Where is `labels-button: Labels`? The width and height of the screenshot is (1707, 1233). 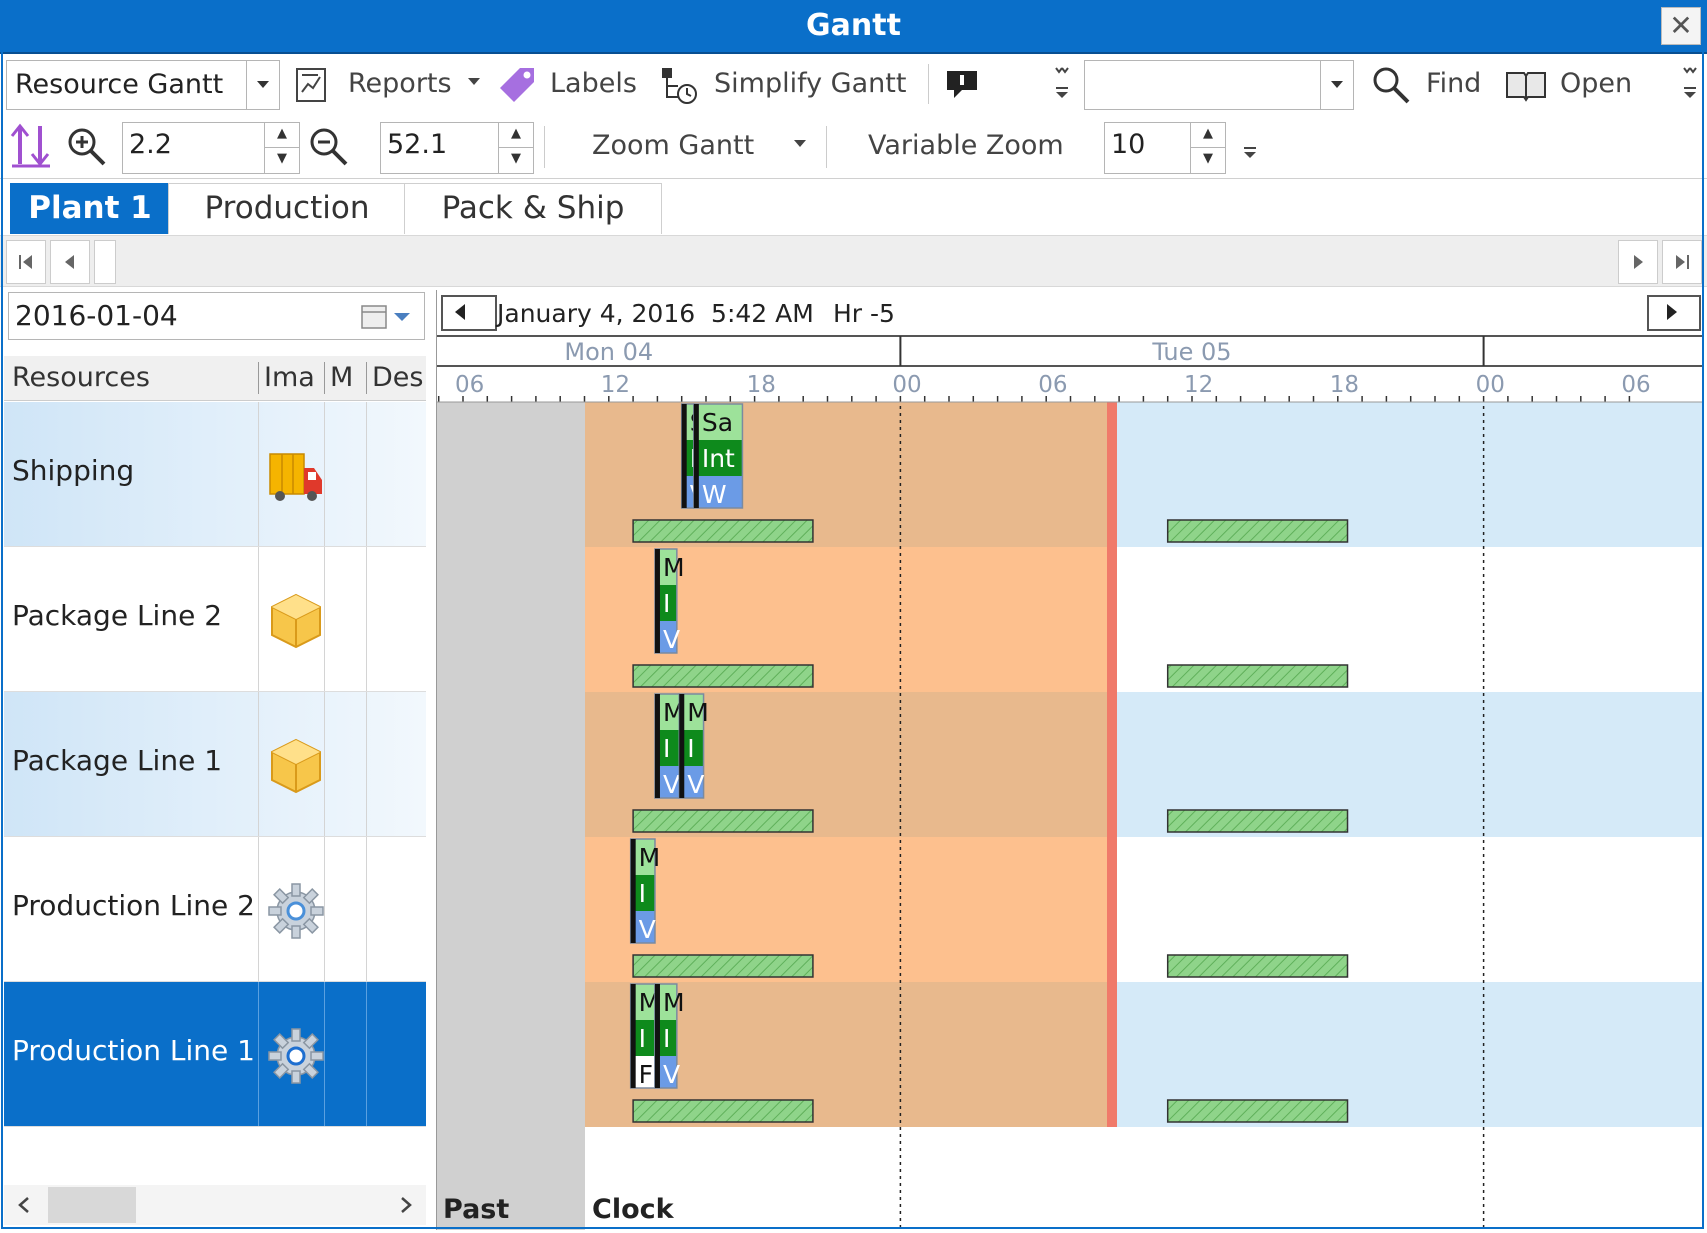 labels-button: Labels is located at coordinates (567, 84).